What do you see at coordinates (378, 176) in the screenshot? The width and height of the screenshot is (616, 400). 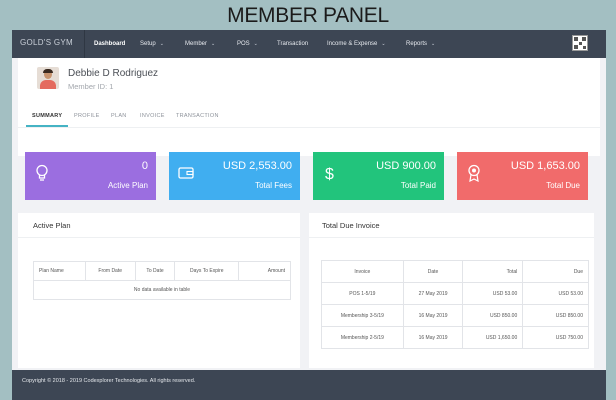 I see `card-total-paid: $ USD 900.00 Total Paid` at bounding box center [378, 176].